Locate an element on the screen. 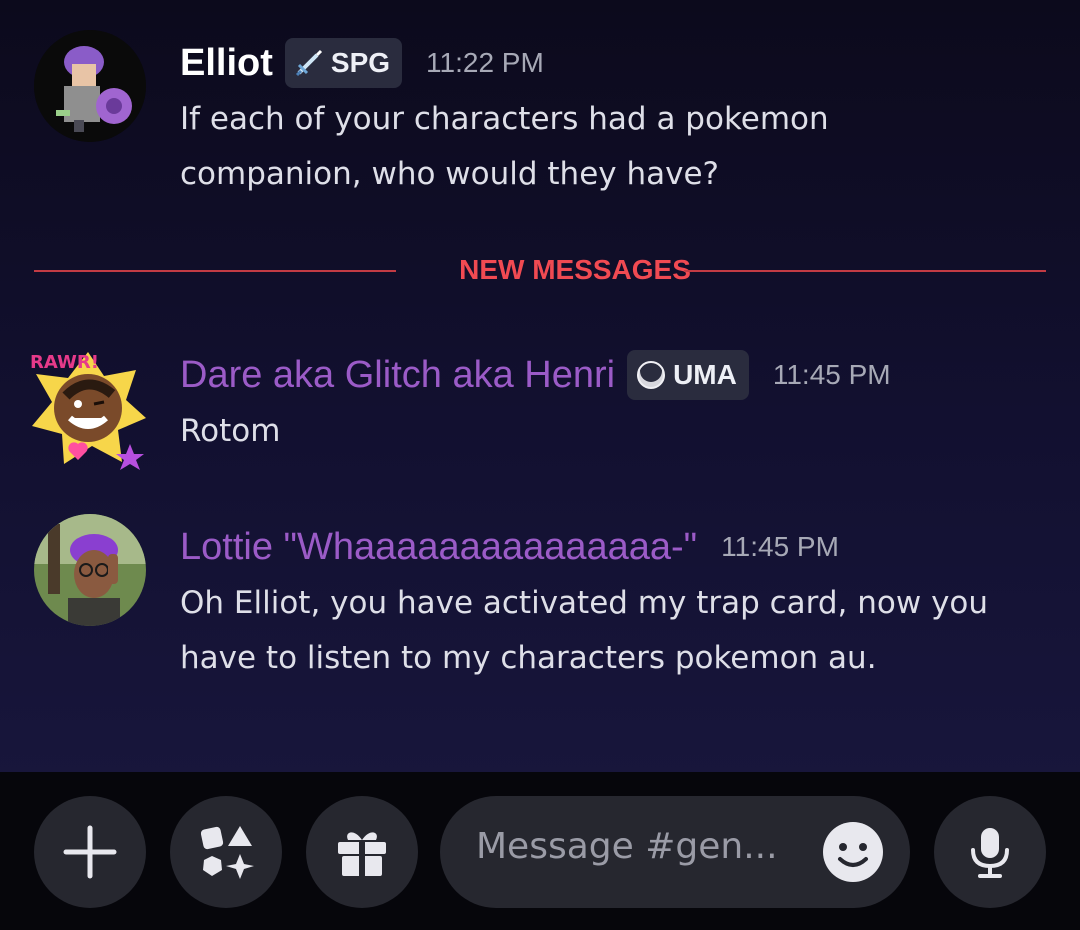 The height and width of the screenshot is (930, 1080). server-tag: SPG is located at coordinates (343, 63).